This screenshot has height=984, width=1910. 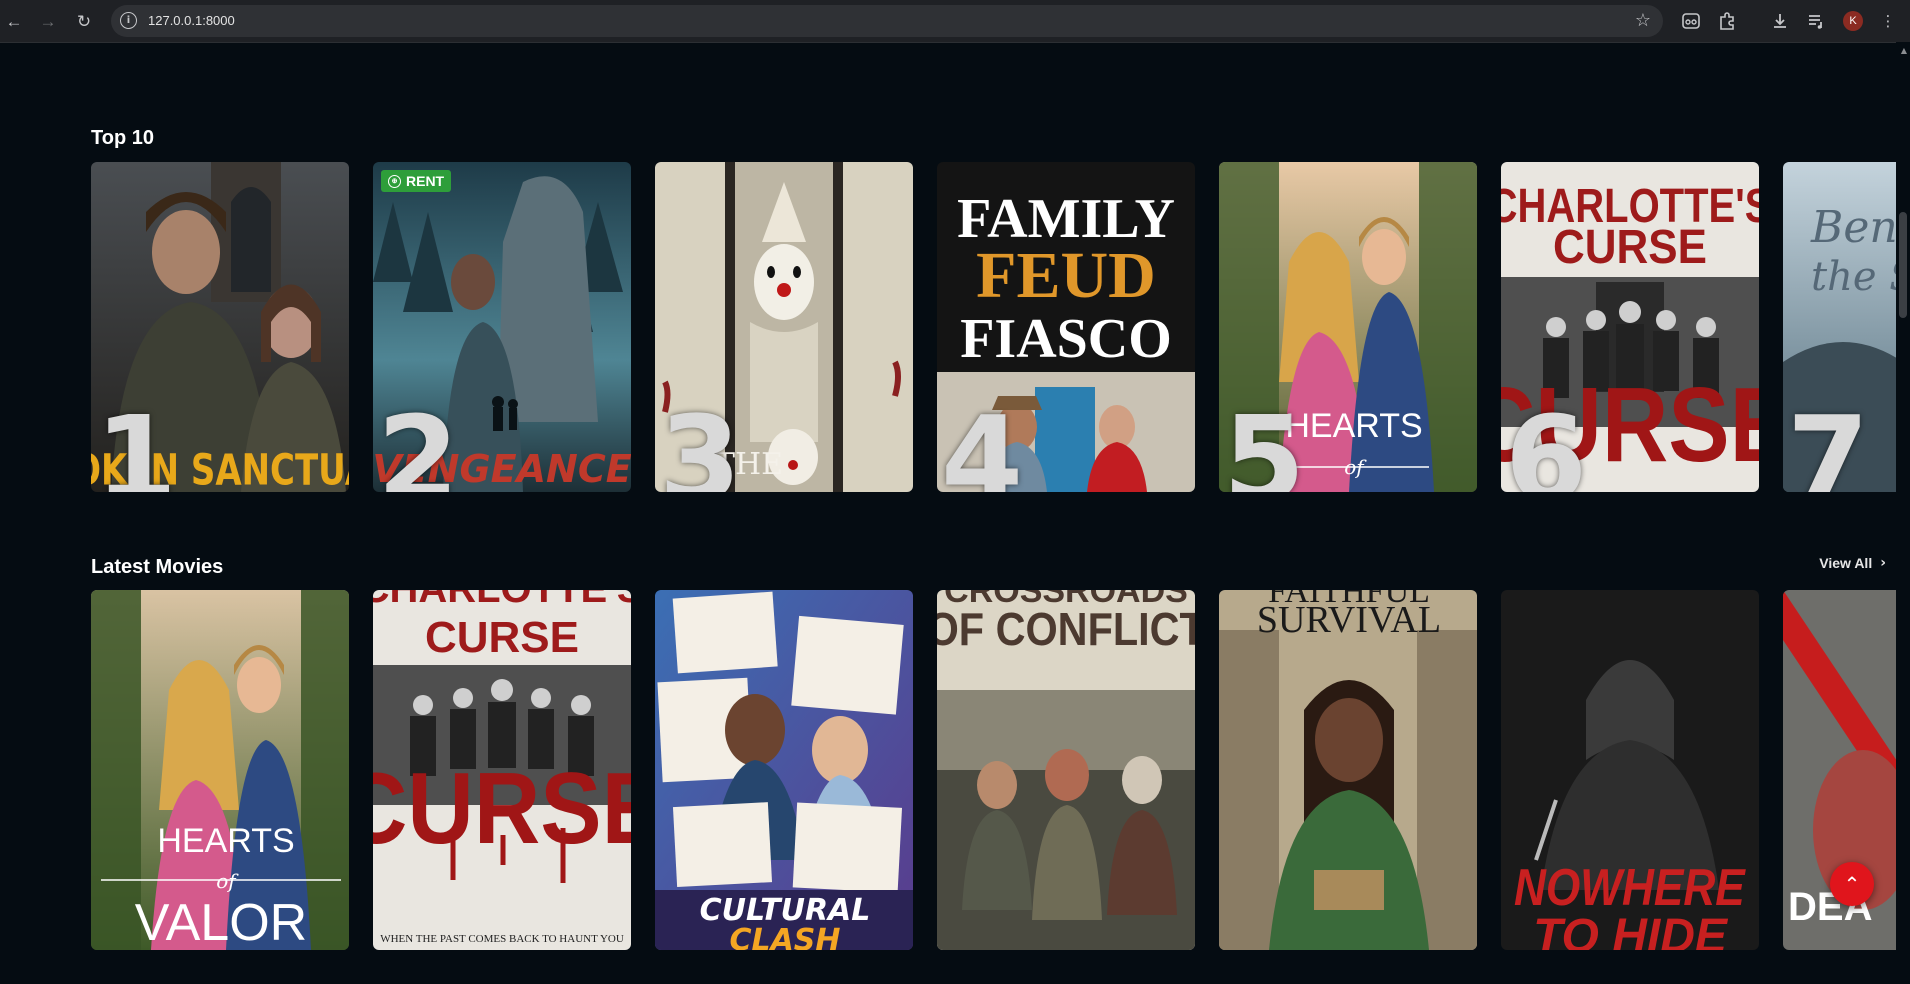 I want to click on poster-image: CROSSROADS OF CONFLICT, so click(x=1066, y=770).